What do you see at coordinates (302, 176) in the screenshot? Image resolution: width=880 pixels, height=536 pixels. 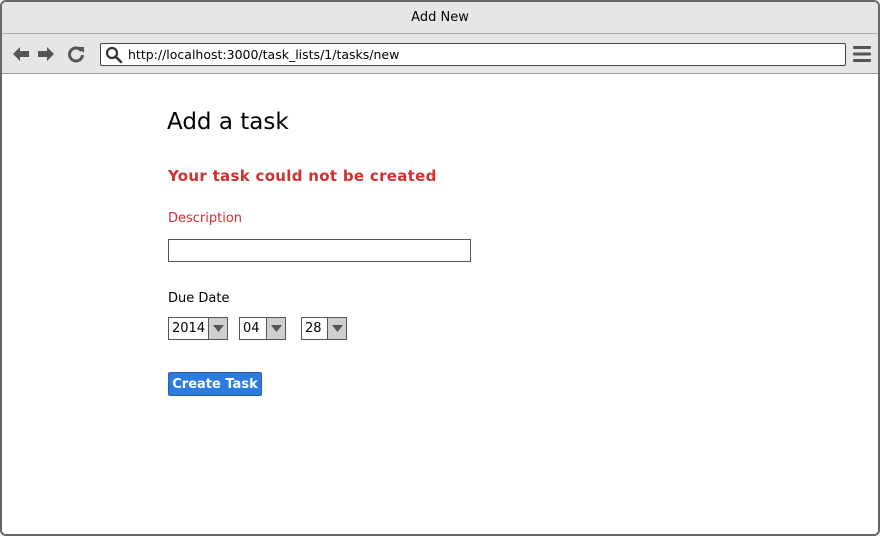 I see `error-message: Your task could not be created` at bounding box center [302, 176].